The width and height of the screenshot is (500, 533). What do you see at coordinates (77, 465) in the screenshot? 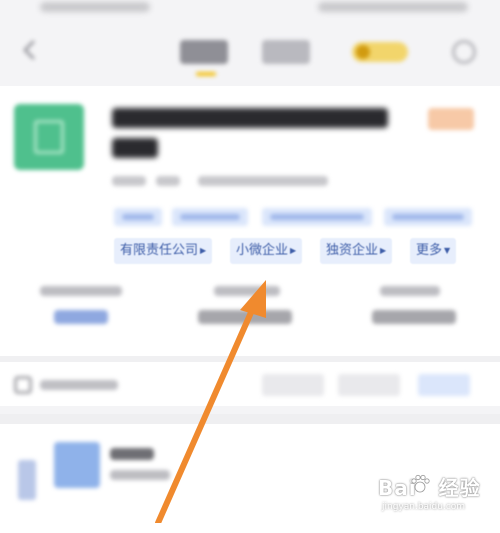
I see `lower-card-thumbnail` at bounding box center [77, 465].